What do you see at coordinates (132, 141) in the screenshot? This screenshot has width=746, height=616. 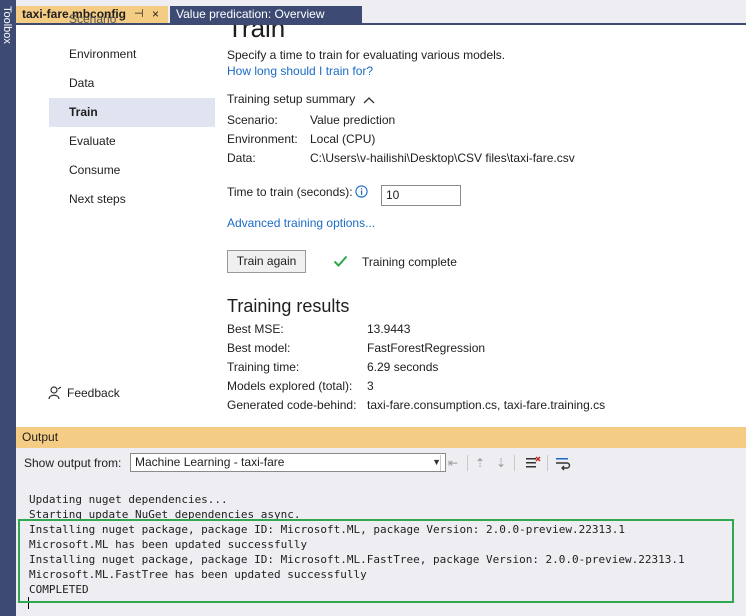 I see `nav-item-evaluate: Evaluate` at bounding box center [132, 141].